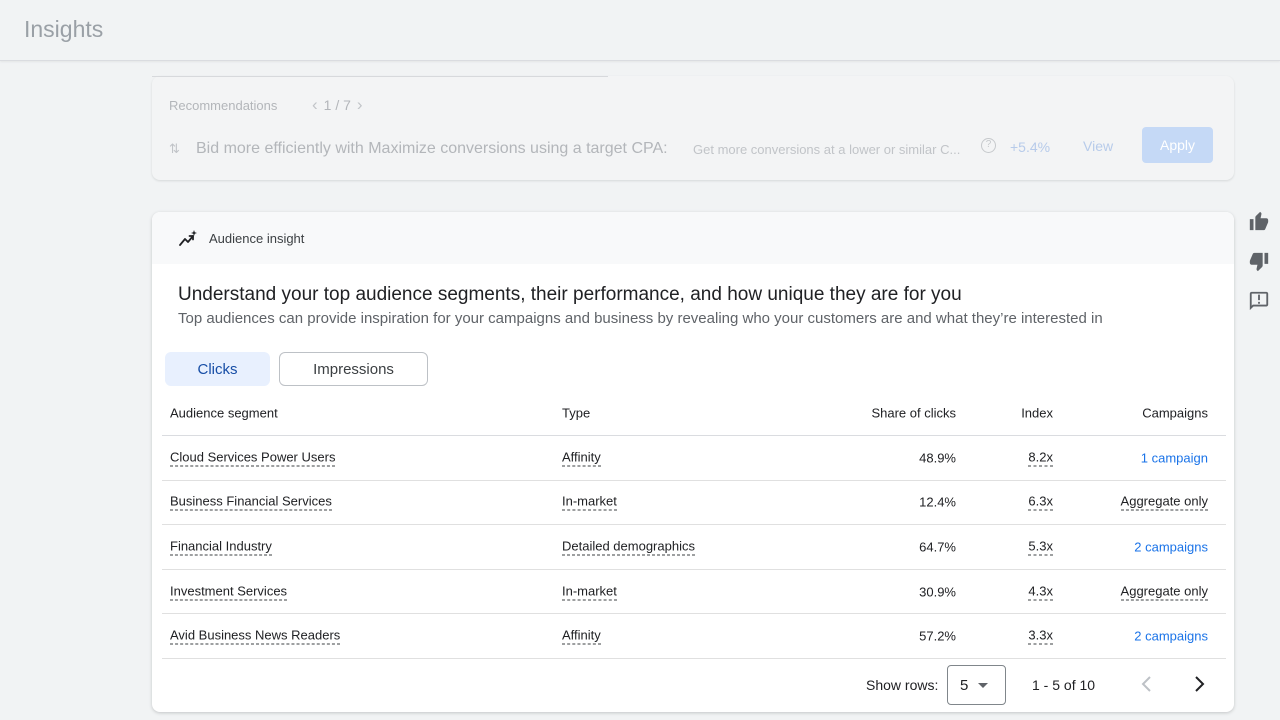  Describe the element at coordinates (1040, 502) in the screenshot. I see `index-value: 6.3x` at that location.